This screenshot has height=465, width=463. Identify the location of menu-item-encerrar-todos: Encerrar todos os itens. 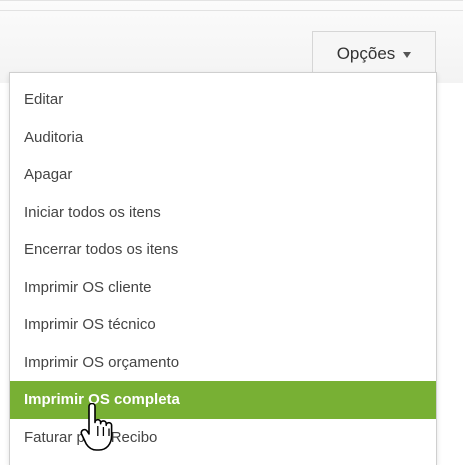
(223, 250).